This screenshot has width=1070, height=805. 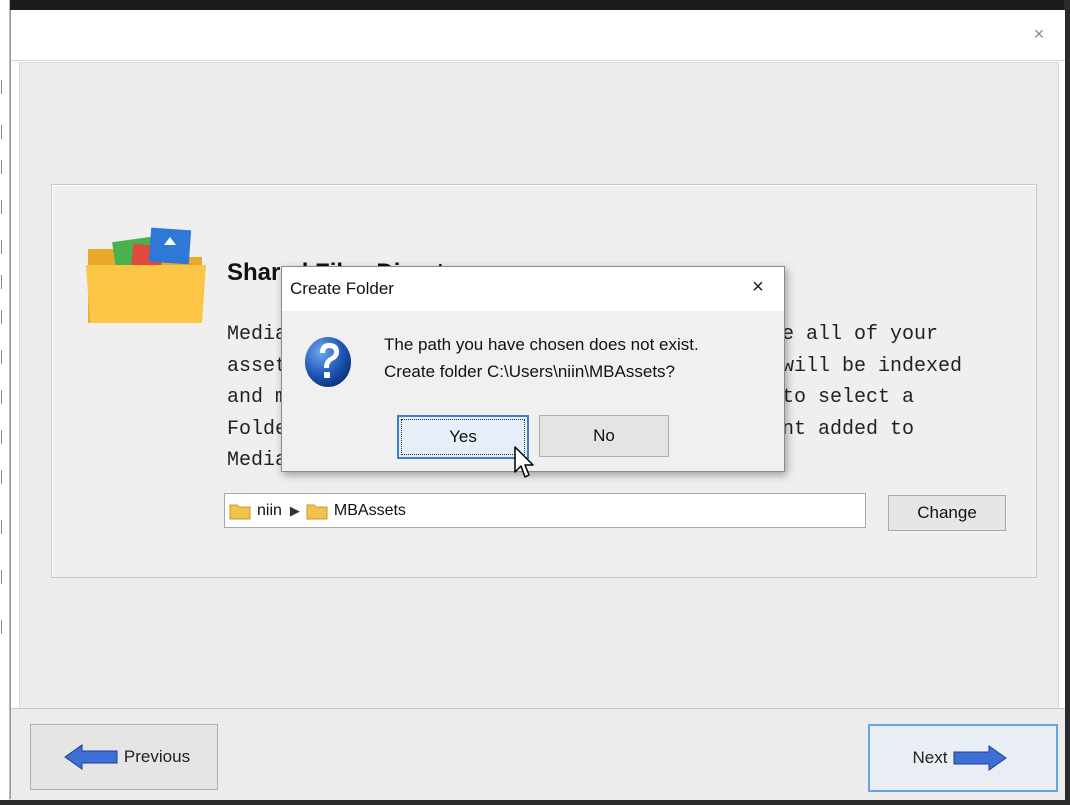 What do you see at coordinates (930, 757) in the screenshot?
I see `next-label: Next` at bounding box center [930, 757].